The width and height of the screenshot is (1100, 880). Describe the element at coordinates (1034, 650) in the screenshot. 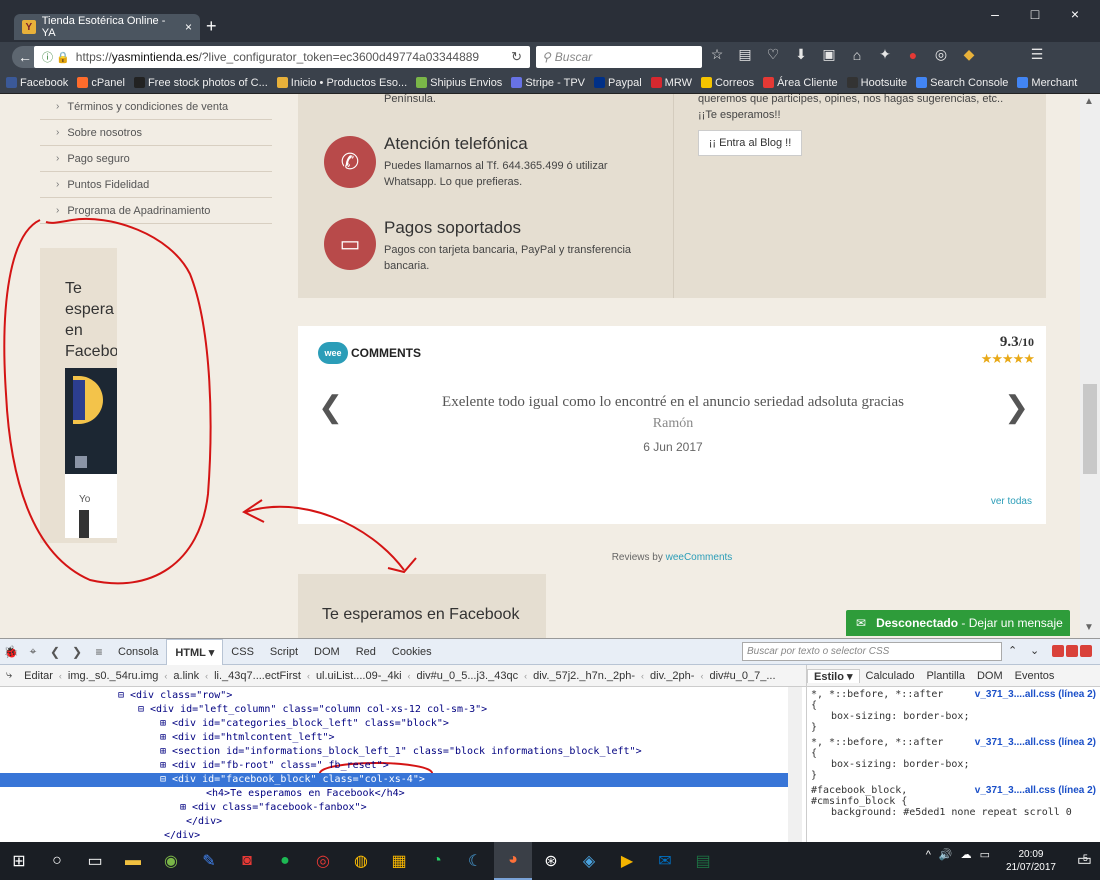

I see `search-down-icon: ⌄` at that location.